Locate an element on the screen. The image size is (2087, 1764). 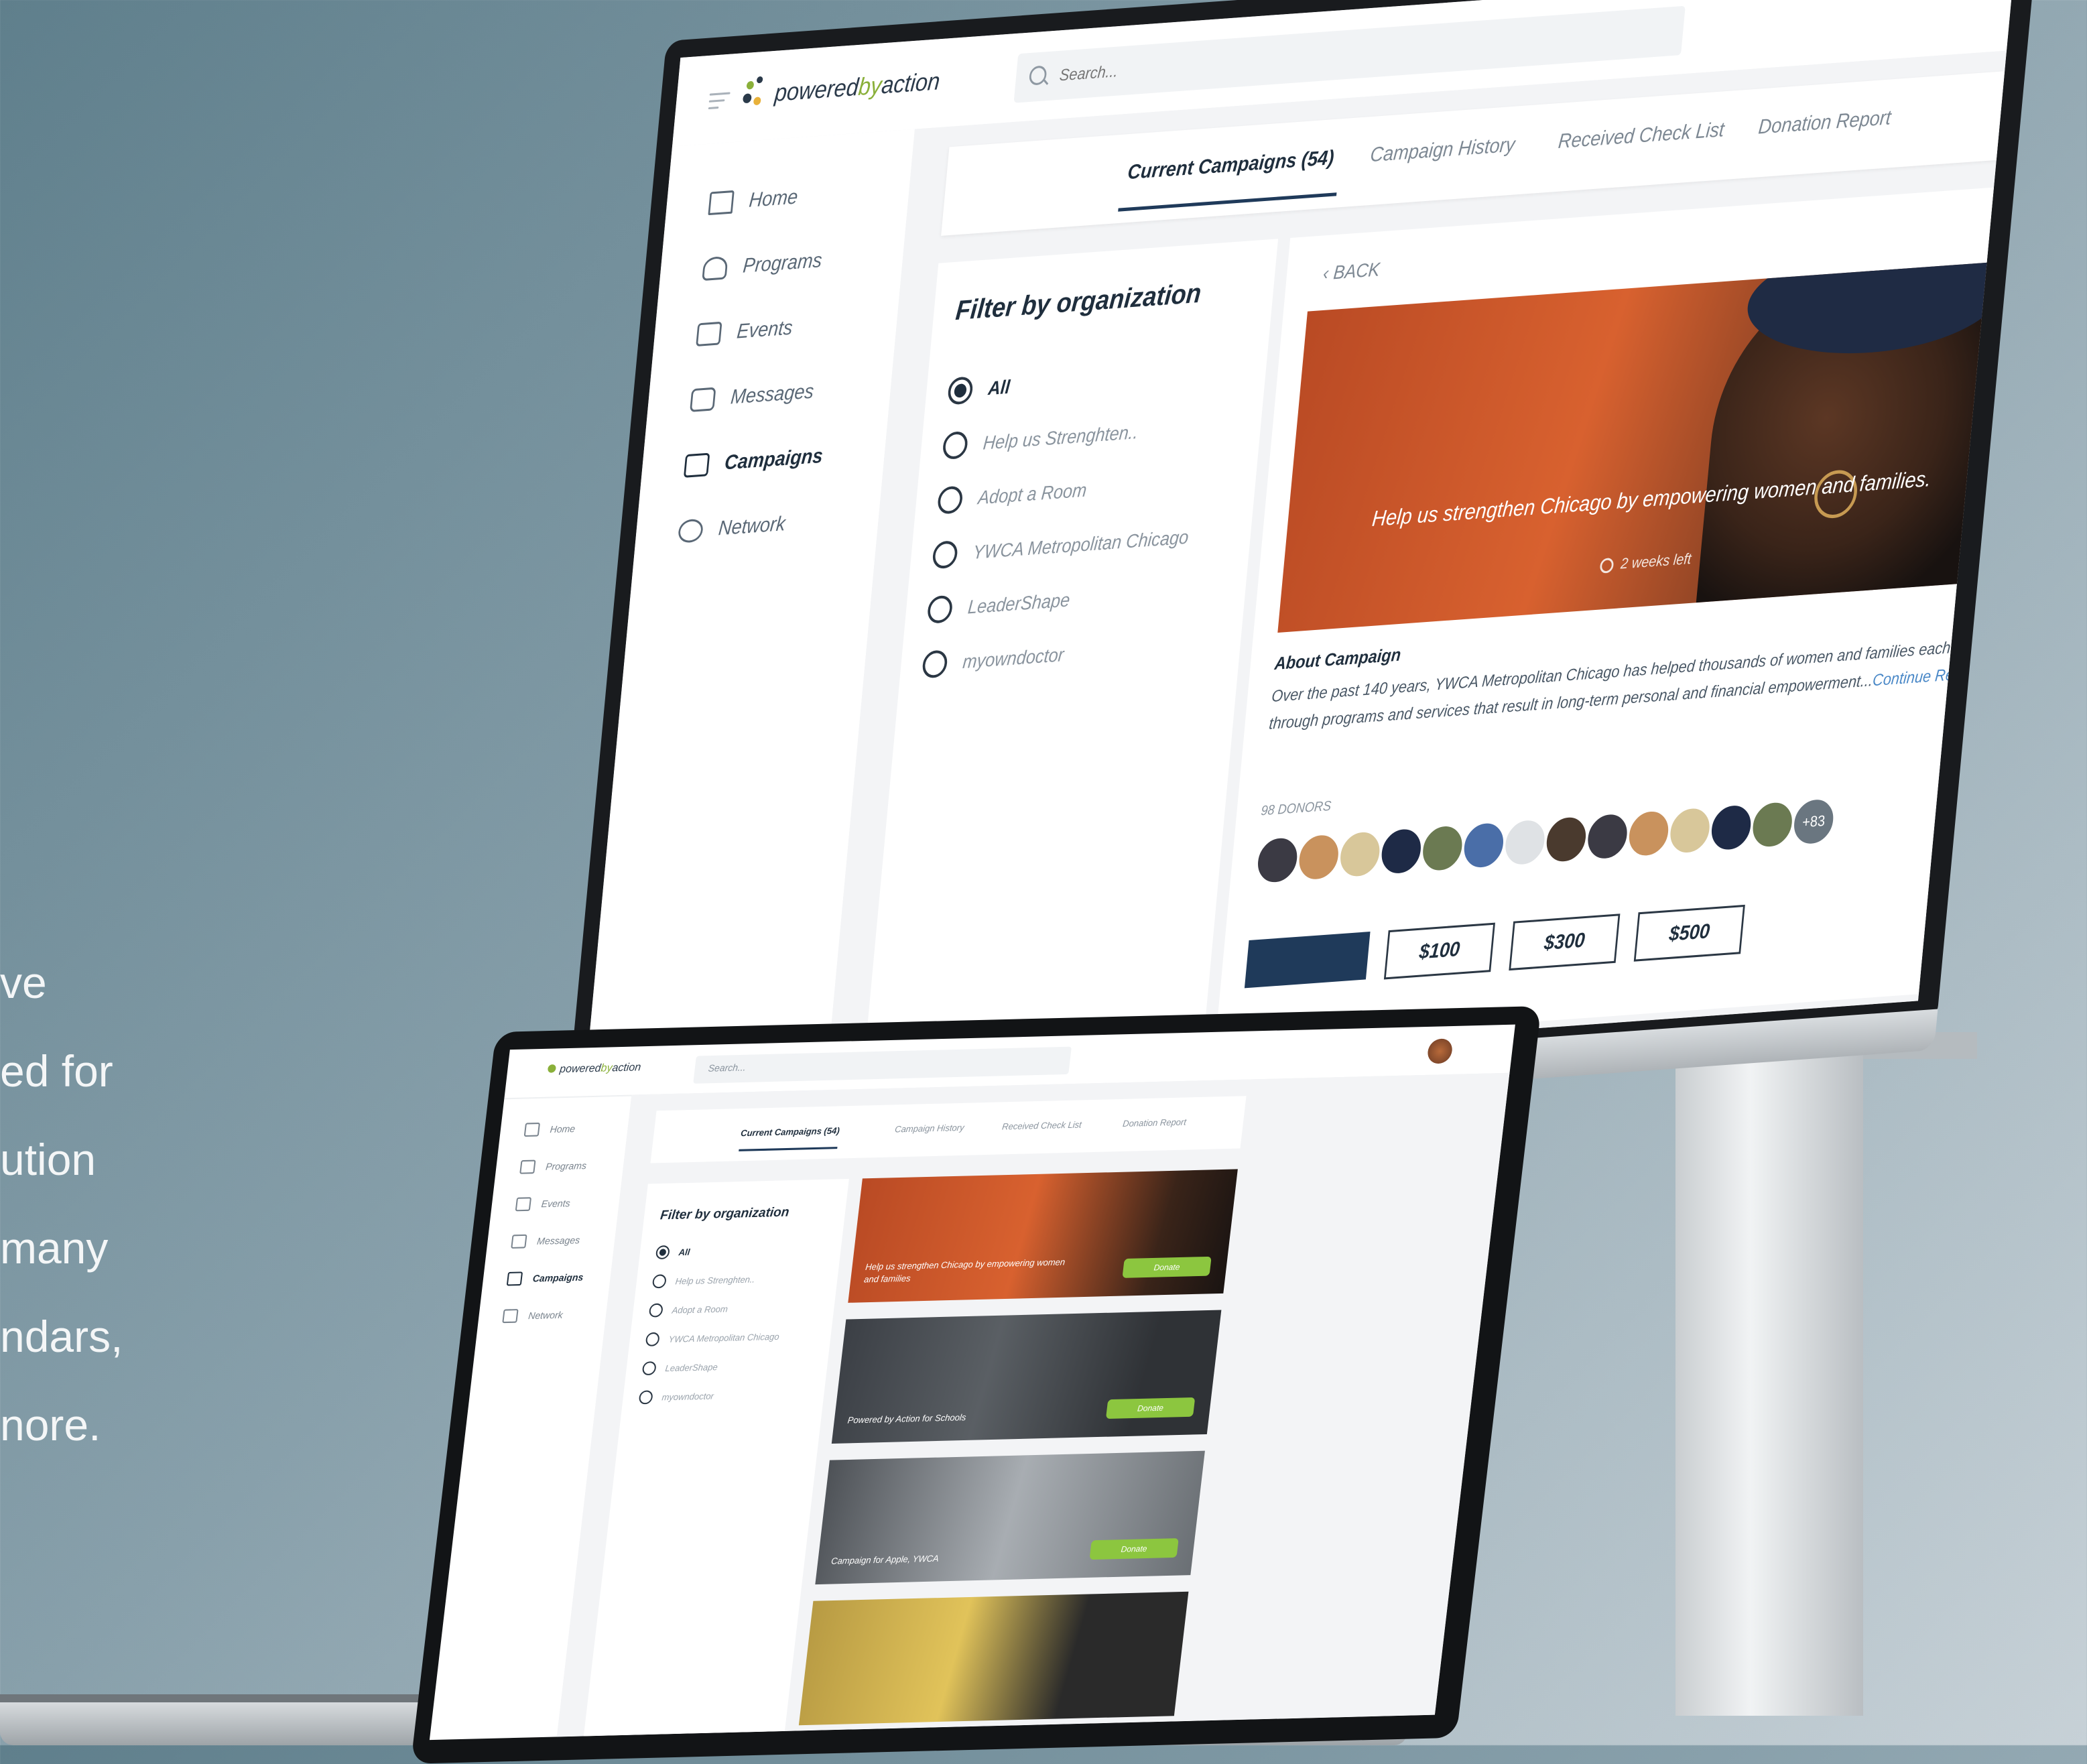
sidebar-item-messages: Messages is located at coordinates (551, 1240).